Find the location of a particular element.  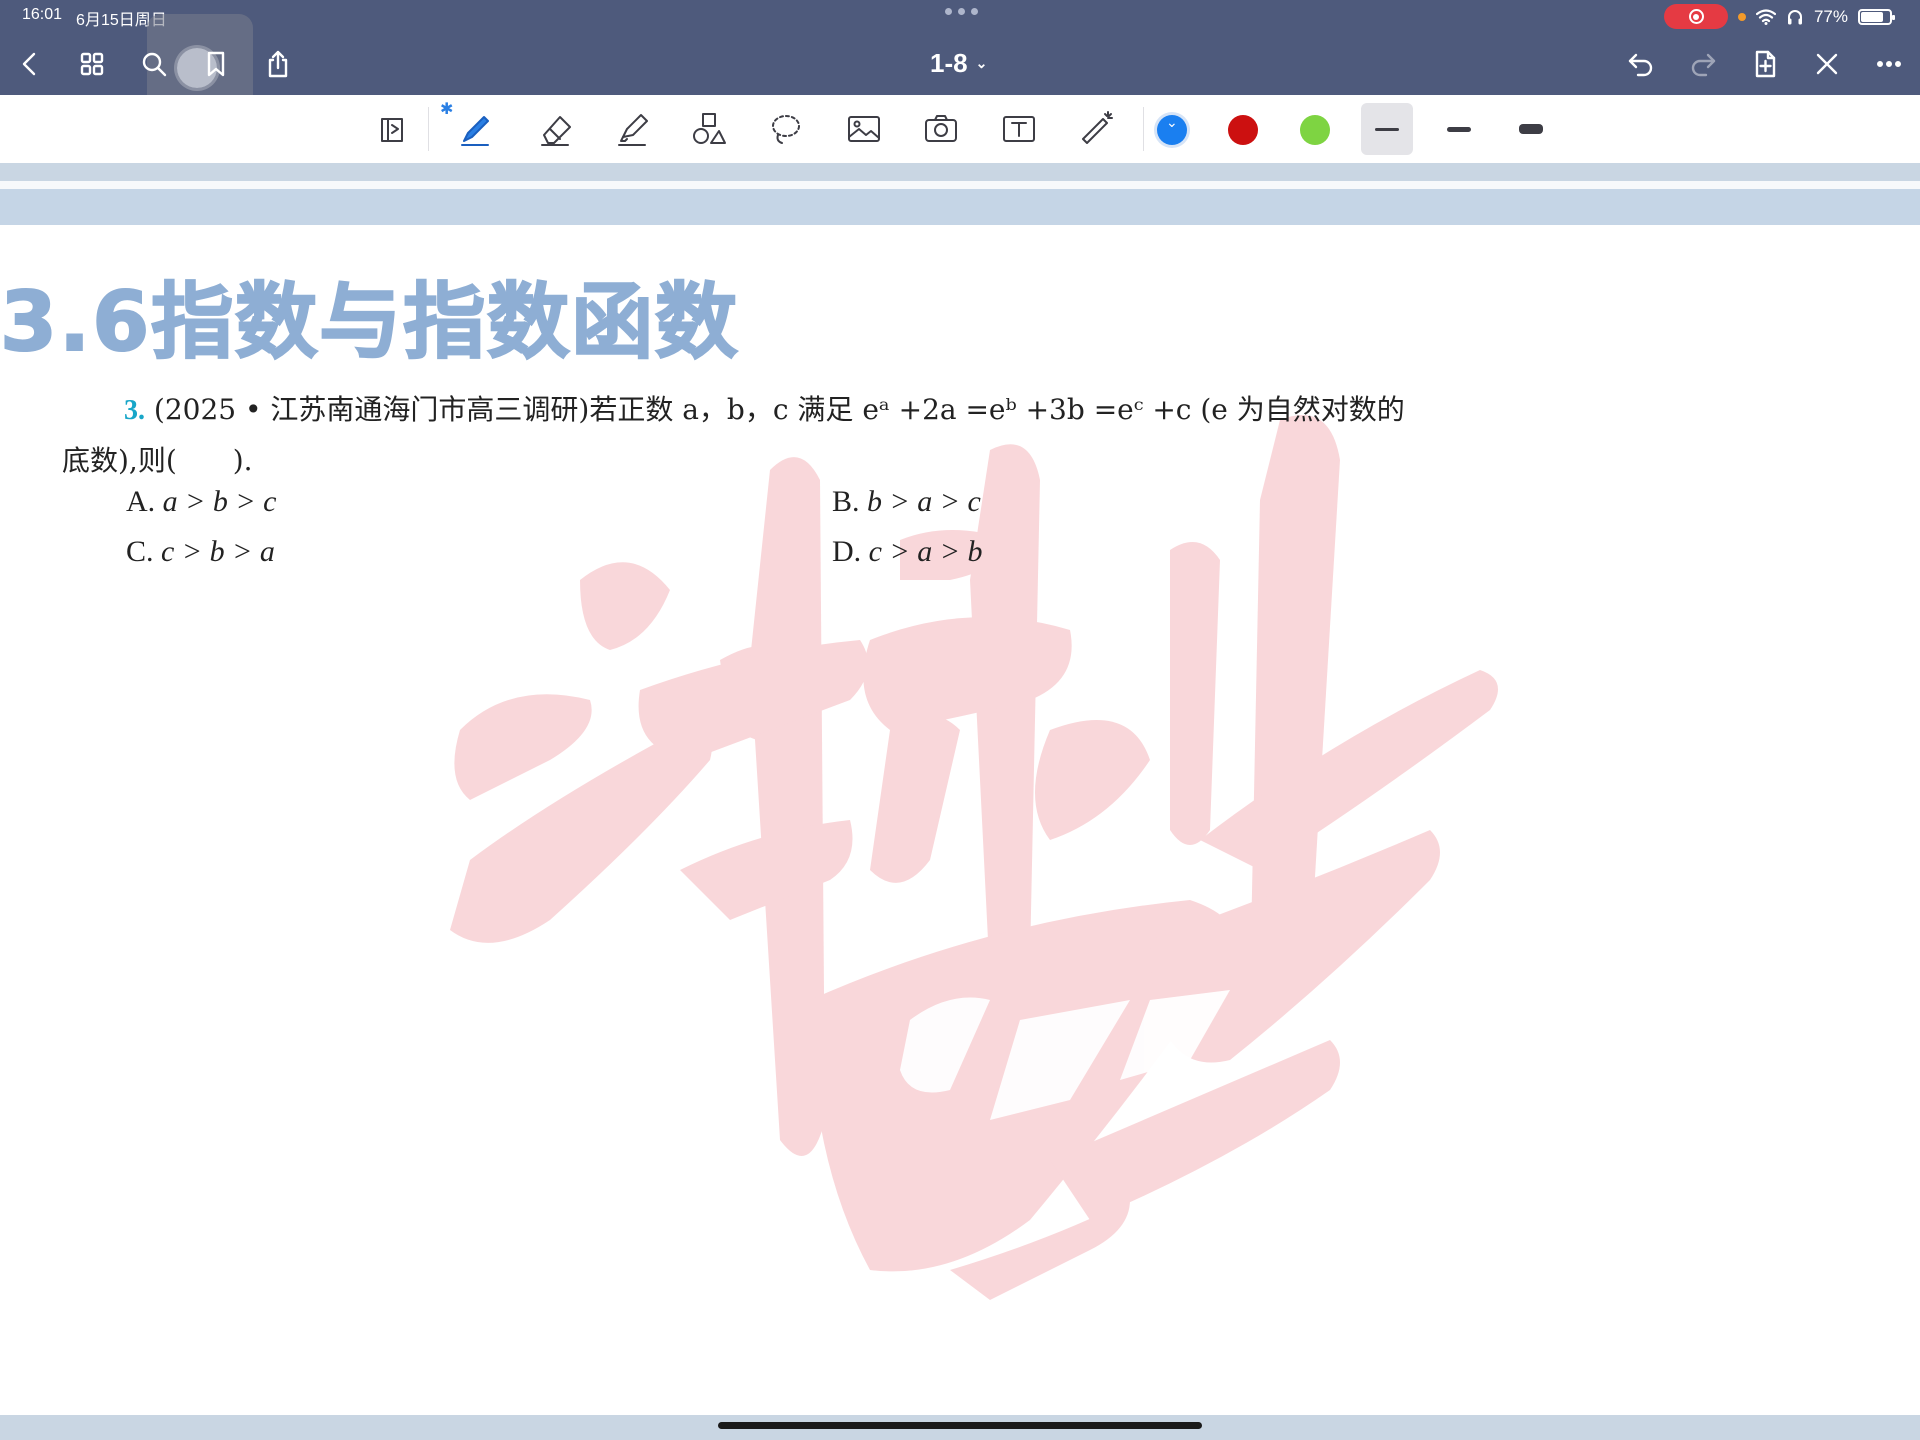

pen-tool-icon is located at coordinates (476, 129).